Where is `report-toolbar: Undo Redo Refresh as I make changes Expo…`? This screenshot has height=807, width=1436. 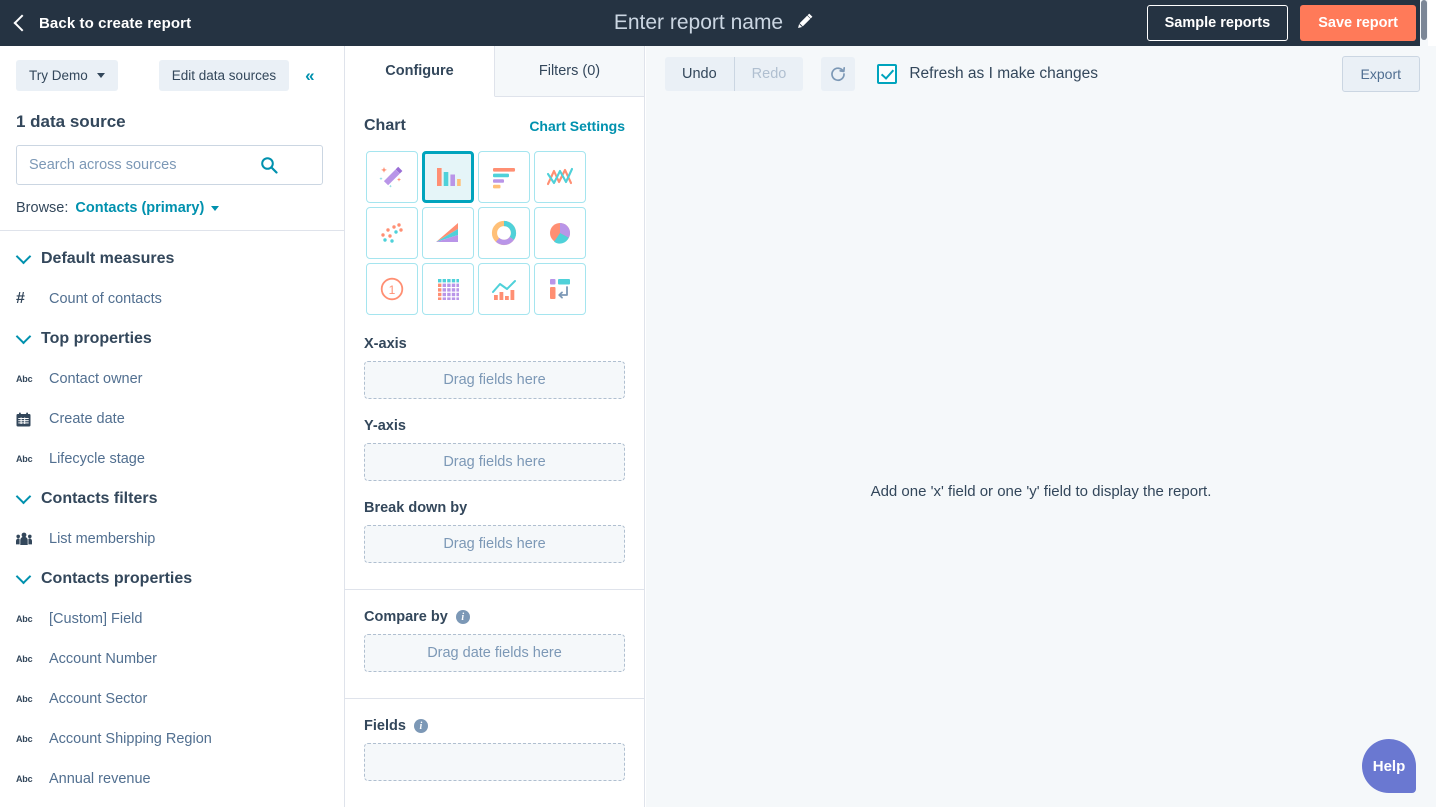 report-toolbar: Undo Redo Refresh as I make changes Expo… is located at coordinates (1041, 74).